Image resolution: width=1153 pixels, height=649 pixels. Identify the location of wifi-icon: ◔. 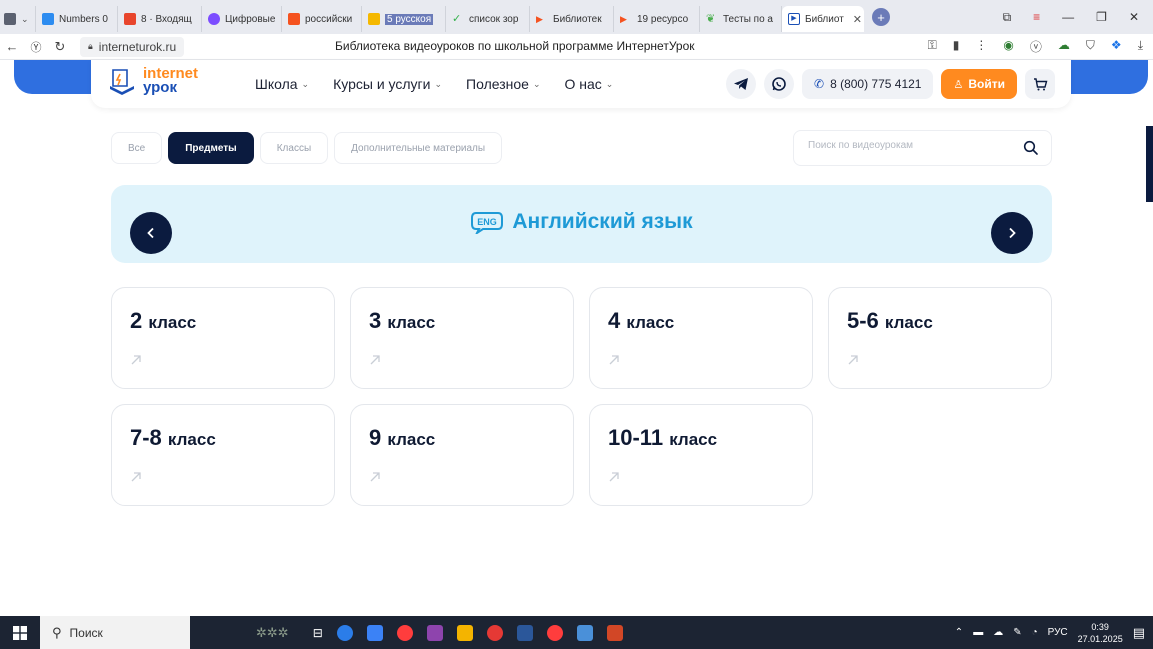
(1035, 632).